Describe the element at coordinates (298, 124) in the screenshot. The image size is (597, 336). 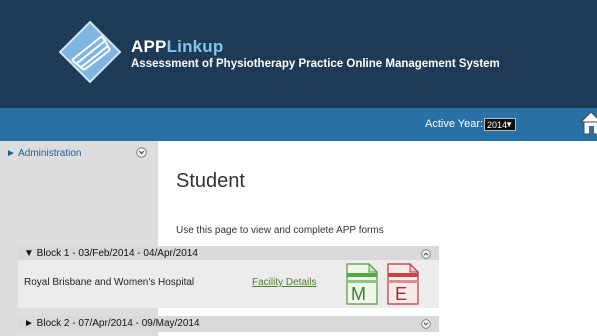
I see `top-nav-bar: Active Year: 2014 ▼` at that location.